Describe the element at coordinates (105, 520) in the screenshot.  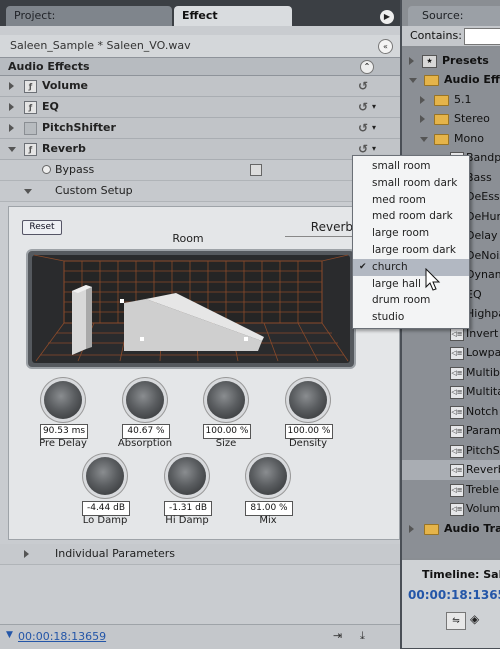
I see `lo-damp-label: Lo Damp` at that location.